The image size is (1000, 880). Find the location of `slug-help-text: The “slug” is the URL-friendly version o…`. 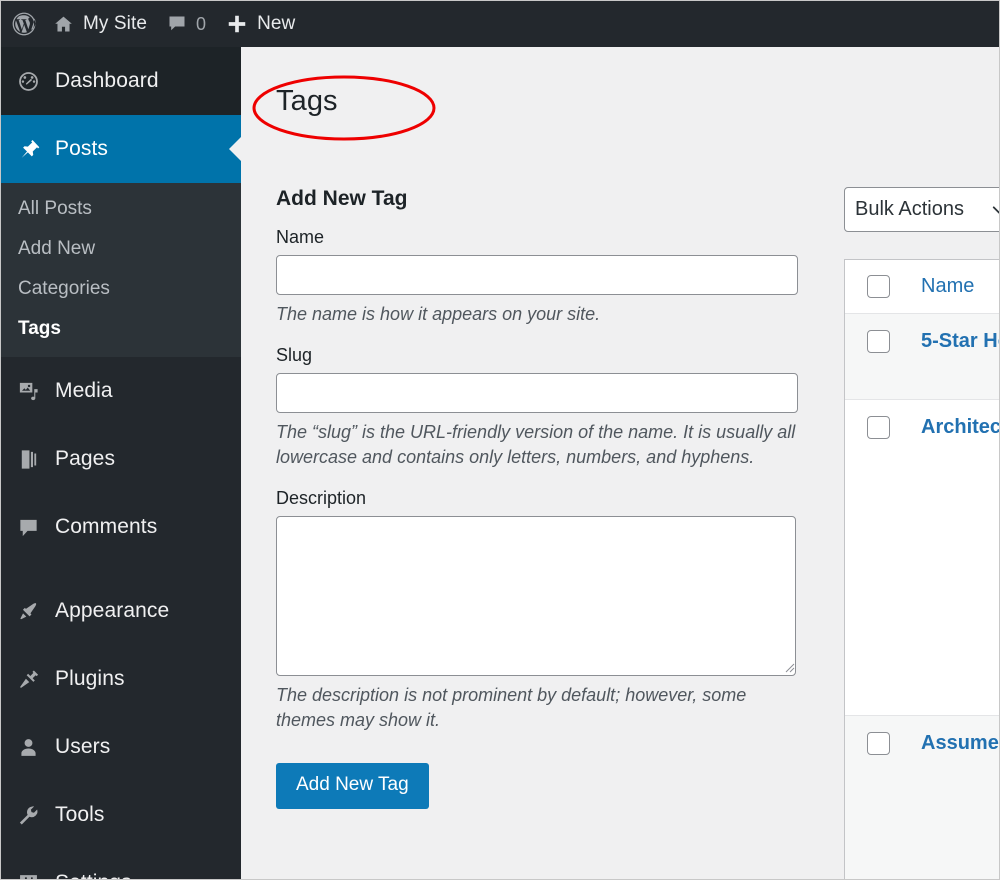

slug-help-text: The “slug” is the URL-friendly version o… is located at coordinates (536, 444).